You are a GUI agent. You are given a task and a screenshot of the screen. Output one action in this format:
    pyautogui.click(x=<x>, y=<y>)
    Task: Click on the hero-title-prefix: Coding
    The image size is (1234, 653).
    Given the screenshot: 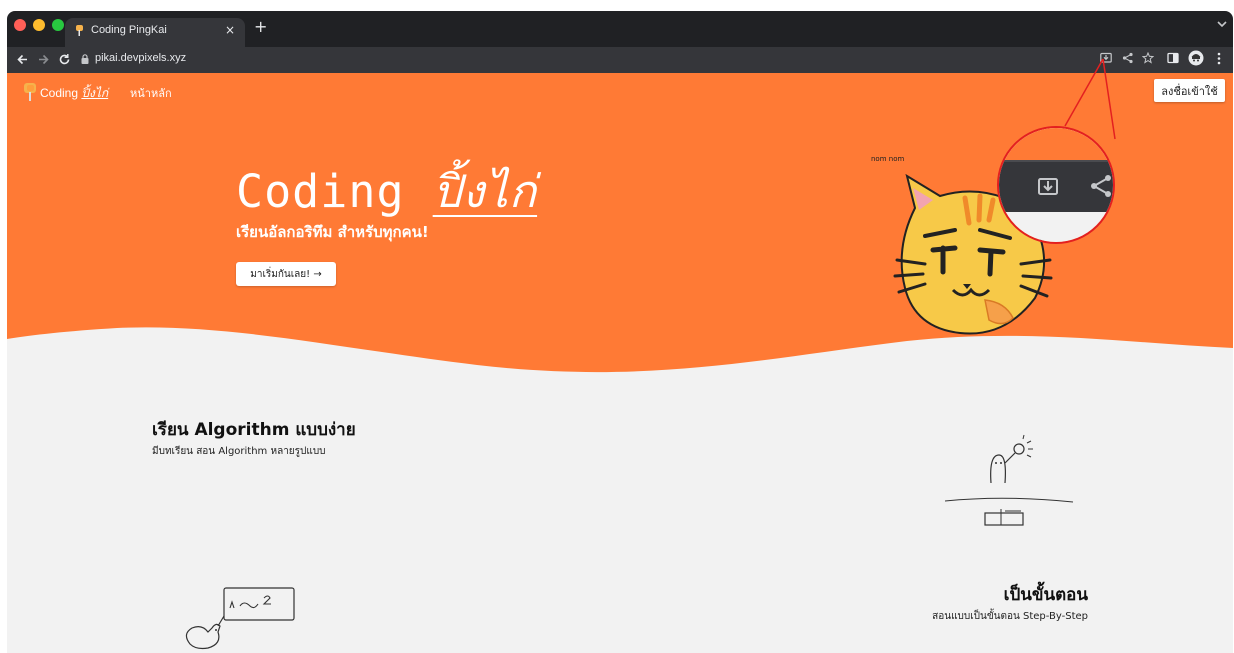 What is the action you would take?
    pyautogui.click(x=320, y=191)
    